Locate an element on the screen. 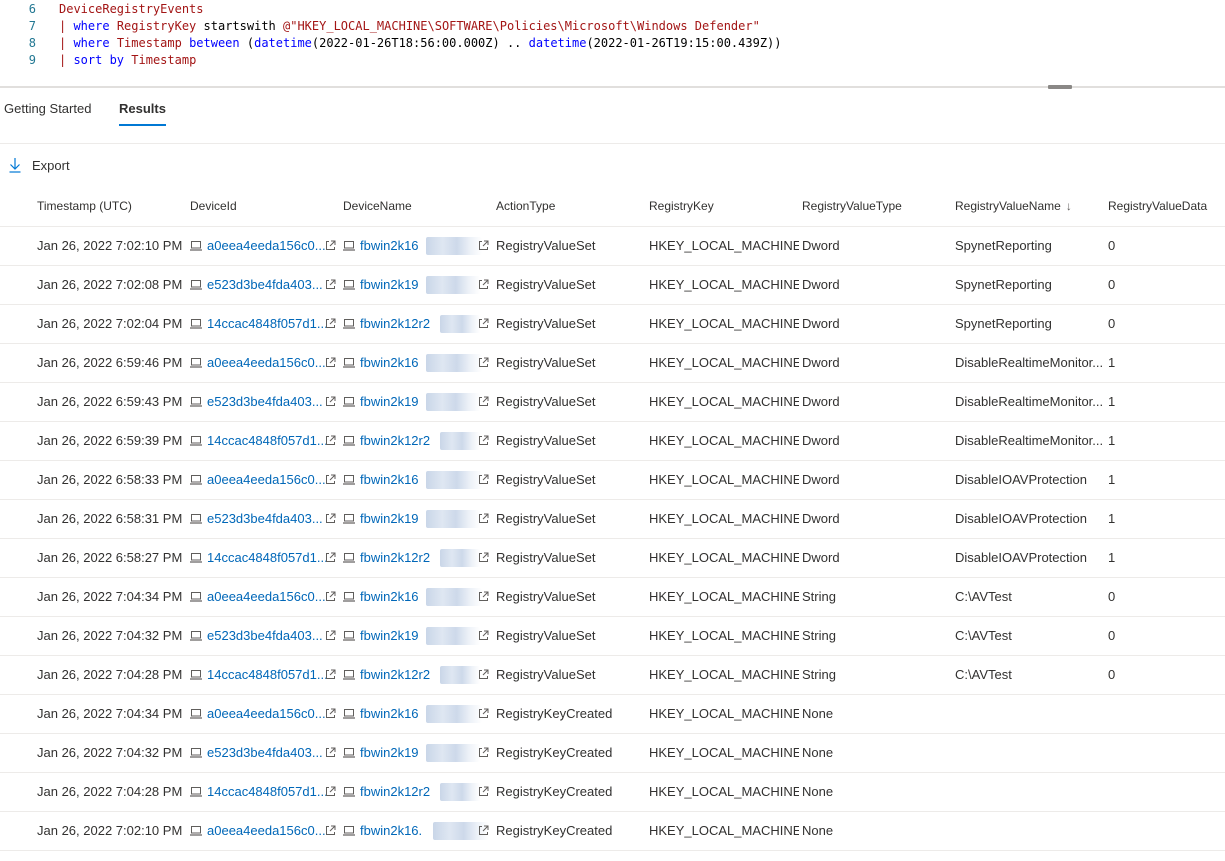 This screenshot has width=1225, height=861. column-header-registry-value-type: RegistryValueType is located at coordinates (877, 206).